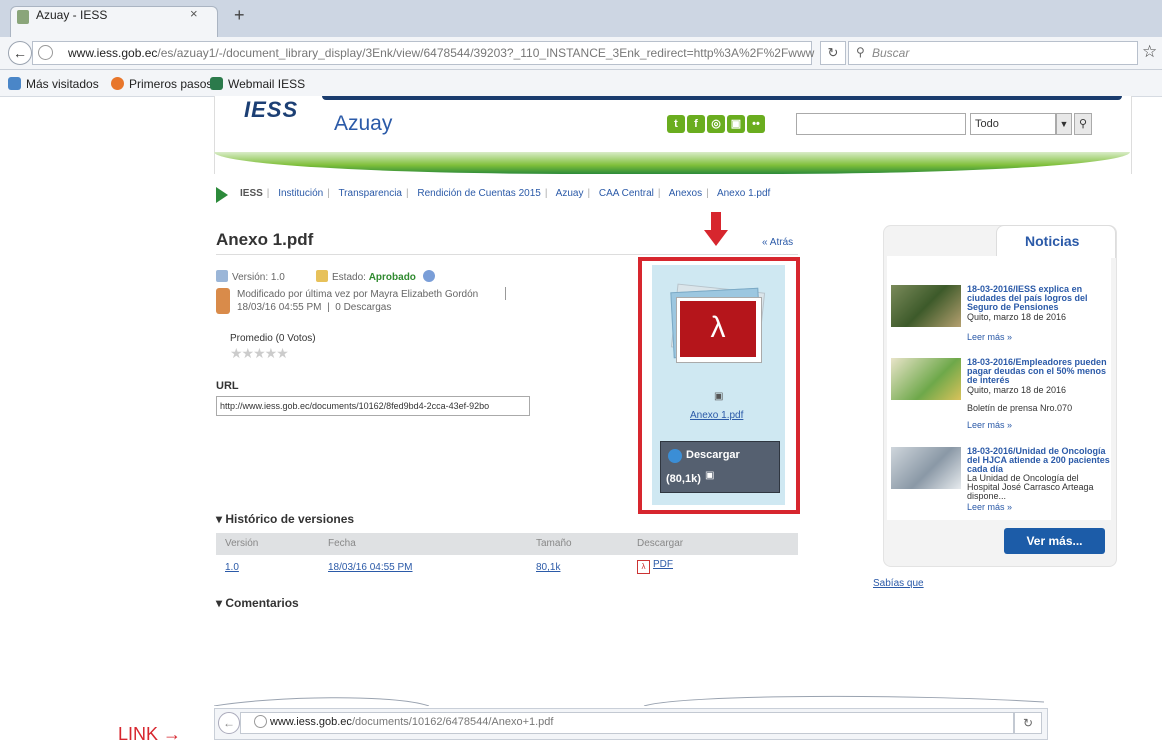  What do you see at coordinates (53, 84) in the screenshot?
I see `bookmark-mas-visitados: Más visitados` at bounding box center [53, 84].